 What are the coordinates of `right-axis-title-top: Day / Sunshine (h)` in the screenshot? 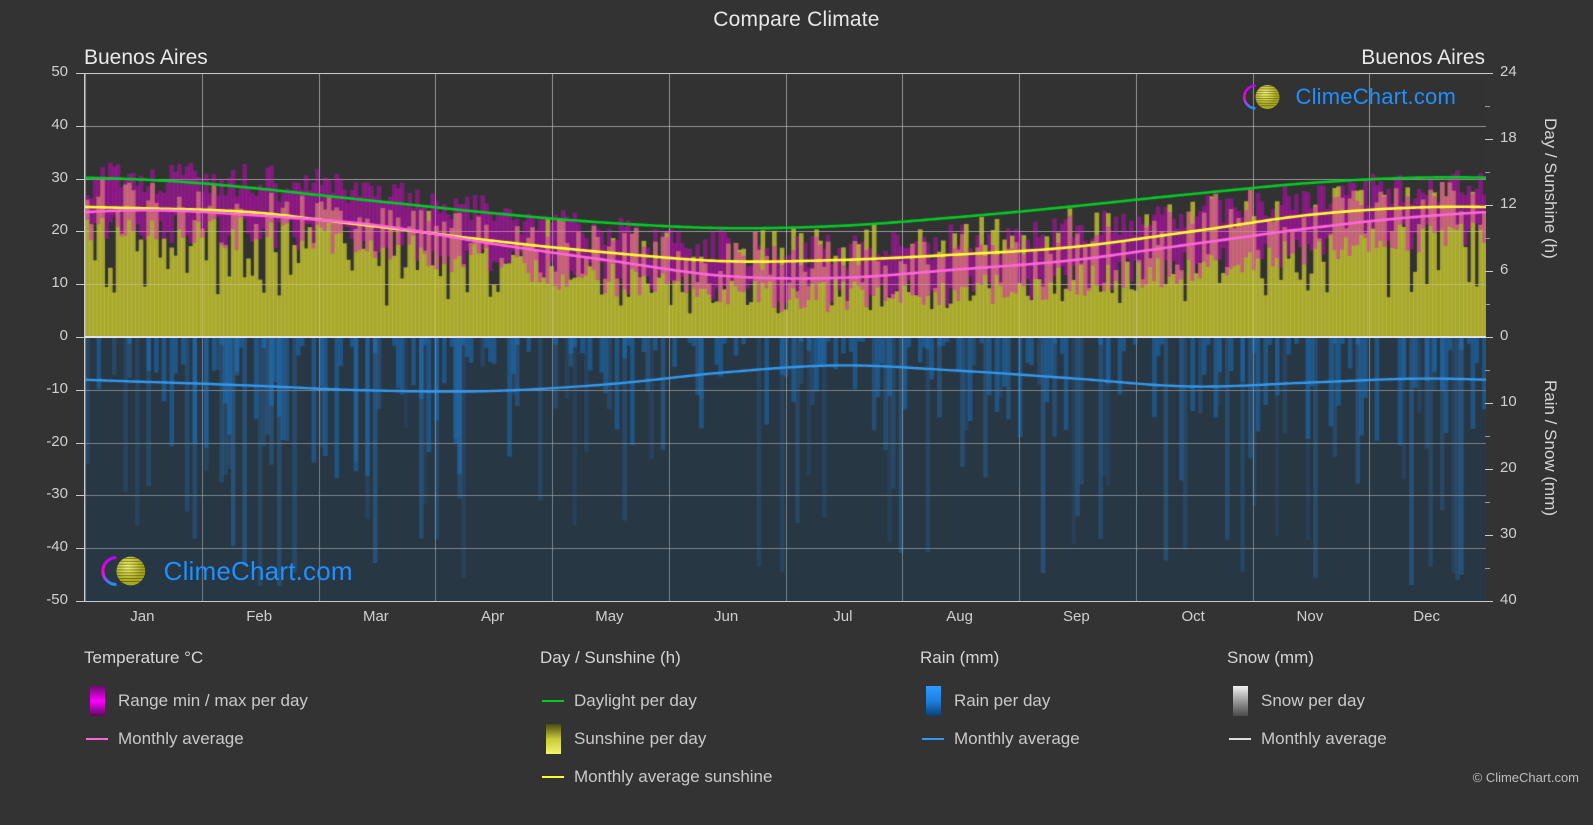 It's located at (1550, 188).